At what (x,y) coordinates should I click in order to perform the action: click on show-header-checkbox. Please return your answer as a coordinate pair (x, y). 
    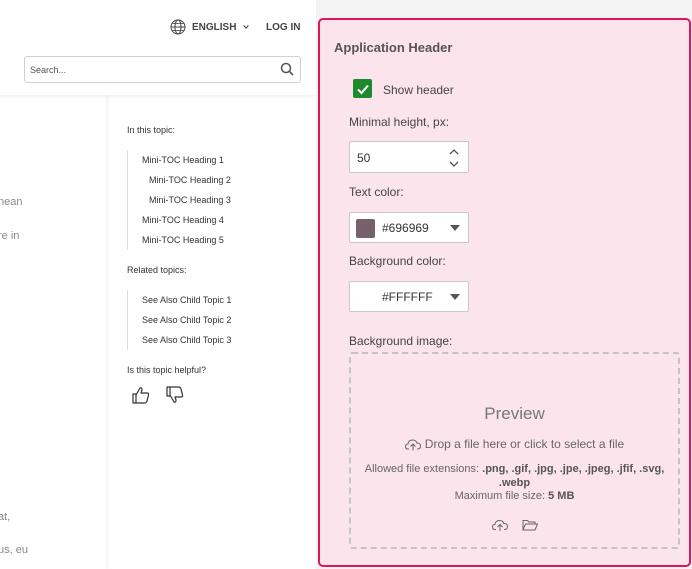
    Looking at the image, I should click on (362, 88).